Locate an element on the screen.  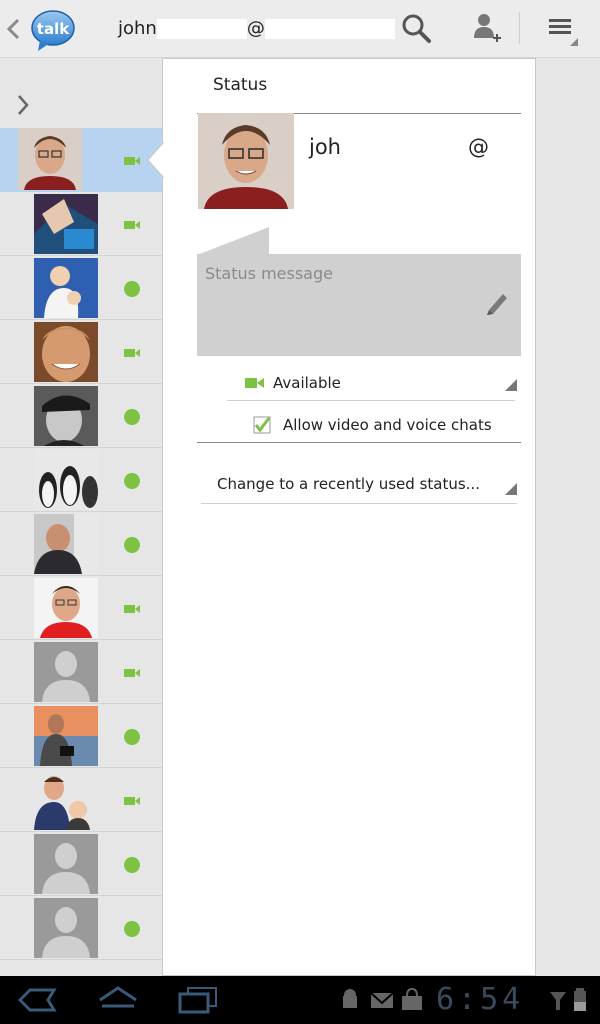
android-debug-icon is located at coordinates (350, 998).